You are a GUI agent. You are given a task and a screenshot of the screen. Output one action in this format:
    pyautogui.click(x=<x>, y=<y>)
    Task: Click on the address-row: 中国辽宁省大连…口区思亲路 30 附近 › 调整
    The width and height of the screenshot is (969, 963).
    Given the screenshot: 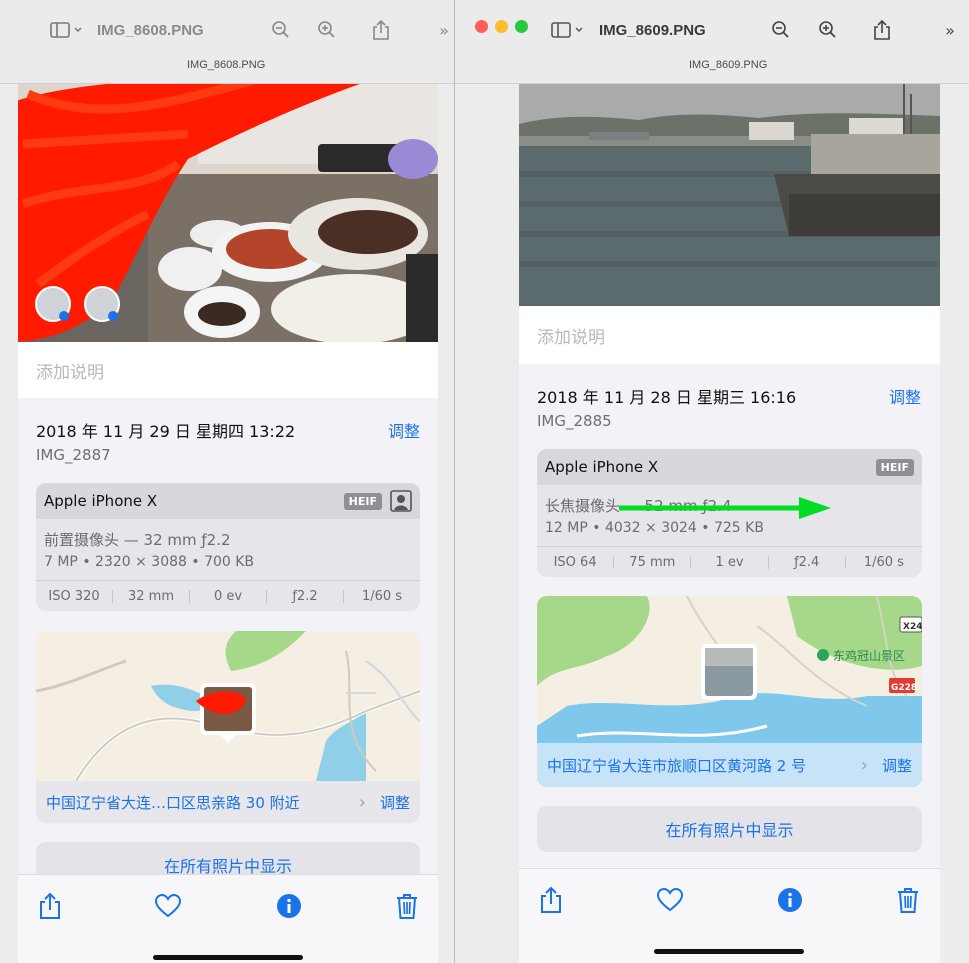 What is the action you would take?
    pyautogui.click(x=228, y=802)
    